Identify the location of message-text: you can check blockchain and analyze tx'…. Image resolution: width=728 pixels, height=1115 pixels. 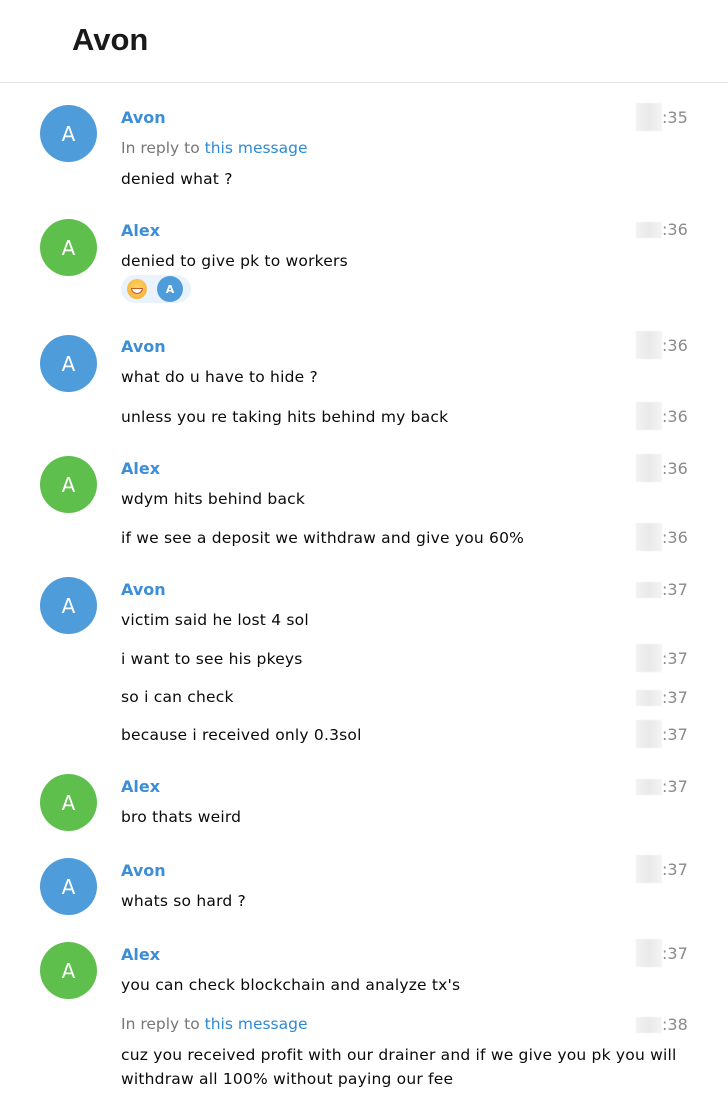
(291, 985).